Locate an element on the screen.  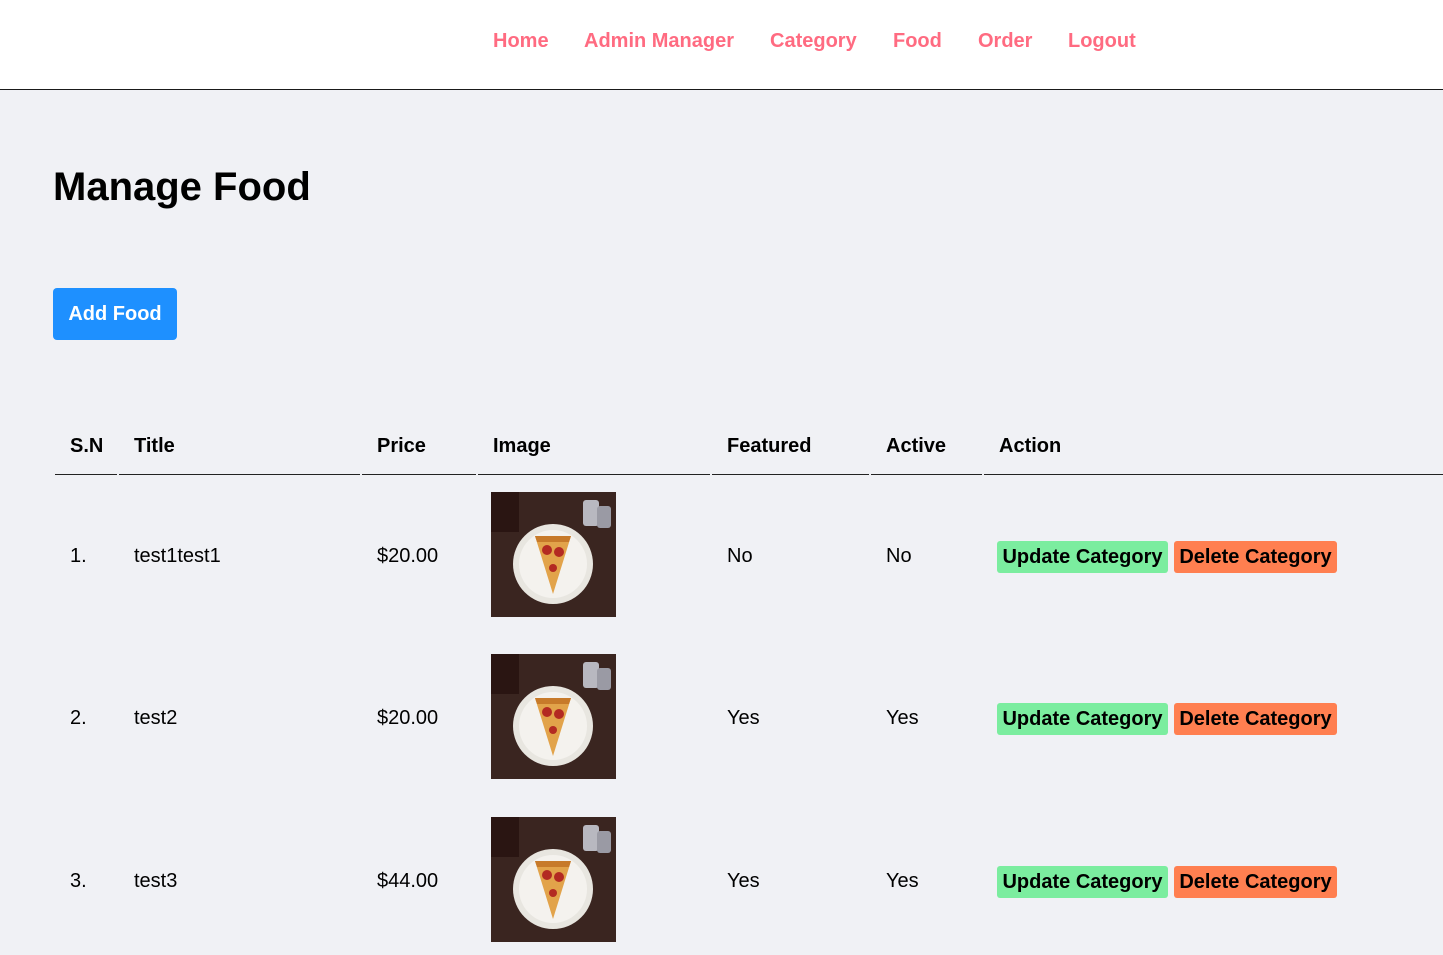
nav-admin-manager-link: Admin Manager is located at coordinates (659, 41).